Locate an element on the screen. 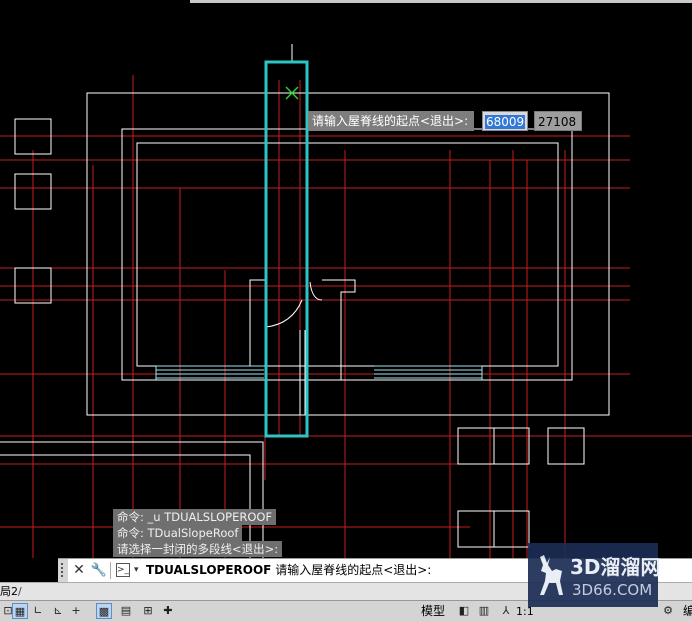  history-line-3: 请选择一封闭的多段线<退出>: is located at coordinates (198, 549).